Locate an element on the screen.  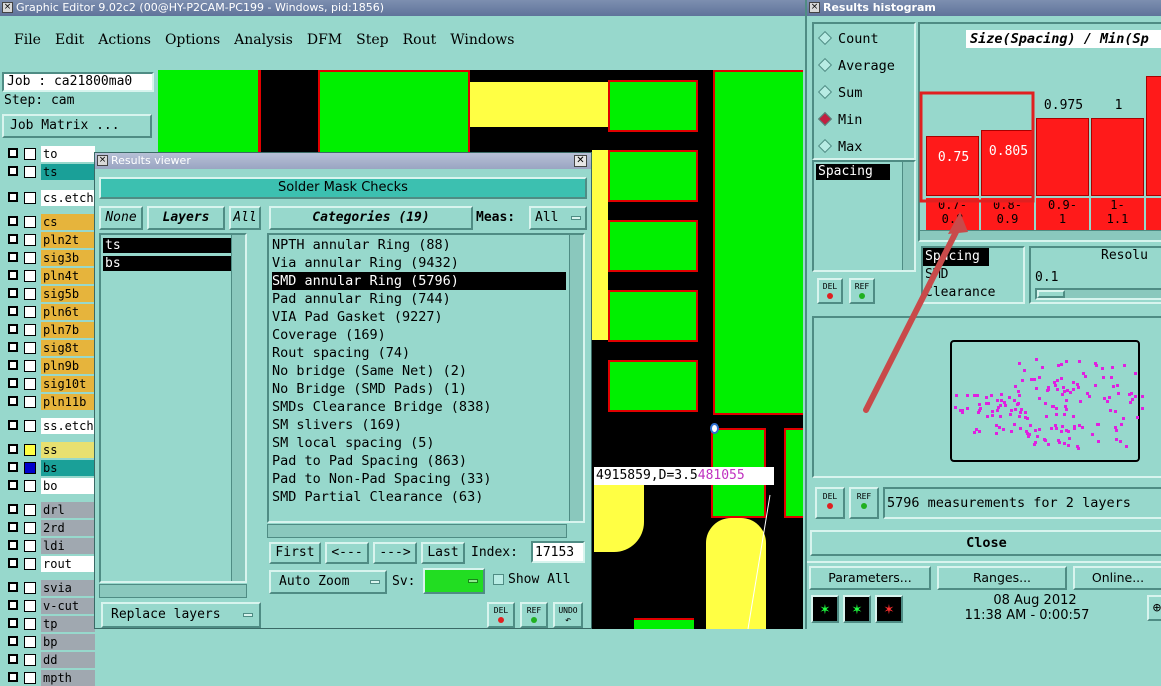
layer-row: dd is located at coordinates (79, 660).